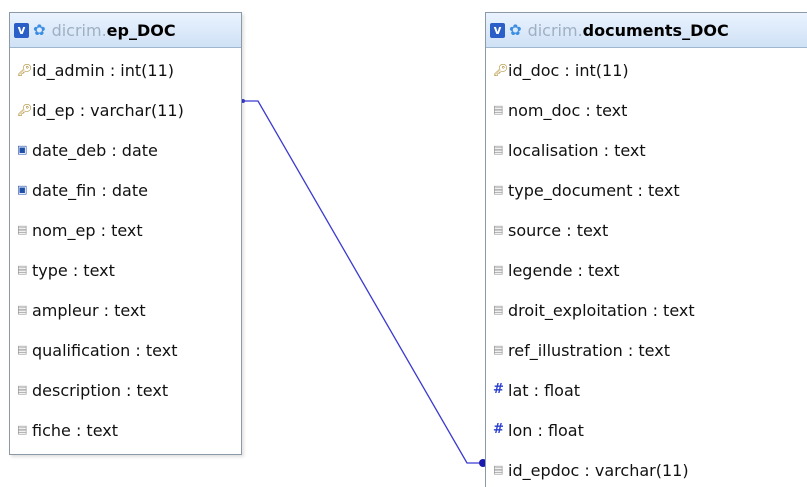 The width and height of the screenshot is (807, 487). What do you see at coordinates (655, 30) in the screenshot?
I see `table-name: documents_DOC` at bounding box center [655, 30].